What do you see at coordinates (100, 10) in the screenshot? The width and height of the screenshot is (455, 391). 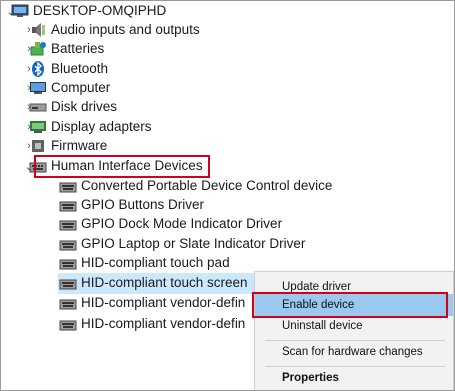 I see `tree-root-label: DESKTOP-OMQIPHD` at bounding box center [100, 10].